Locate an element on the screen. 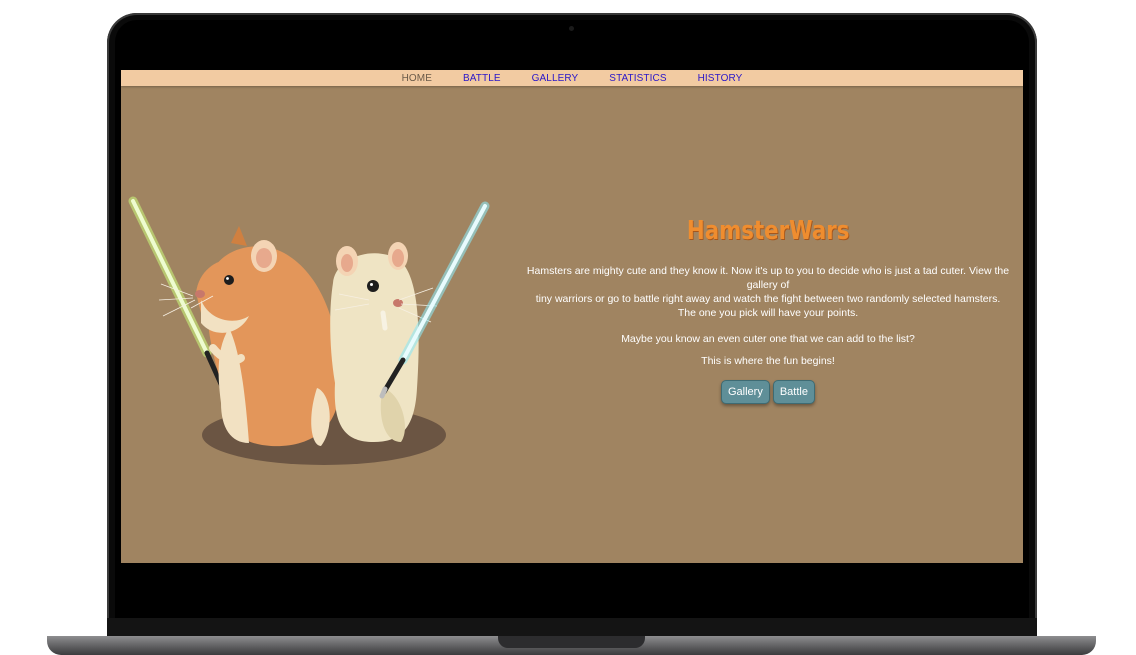 The image size is (1136, 655). laptop-bottom-bezel is located at coordinates (572, 627).